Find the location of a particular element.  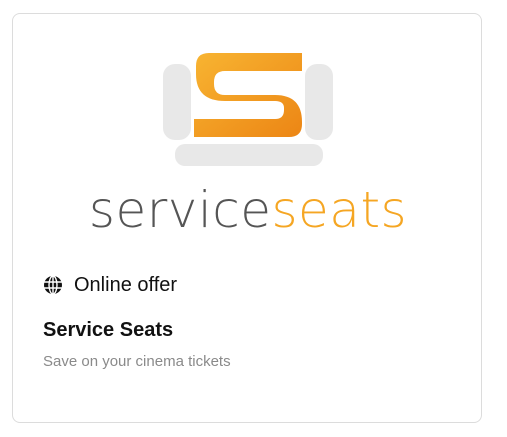

s-letter-shape is located at coordinates (248, 95).